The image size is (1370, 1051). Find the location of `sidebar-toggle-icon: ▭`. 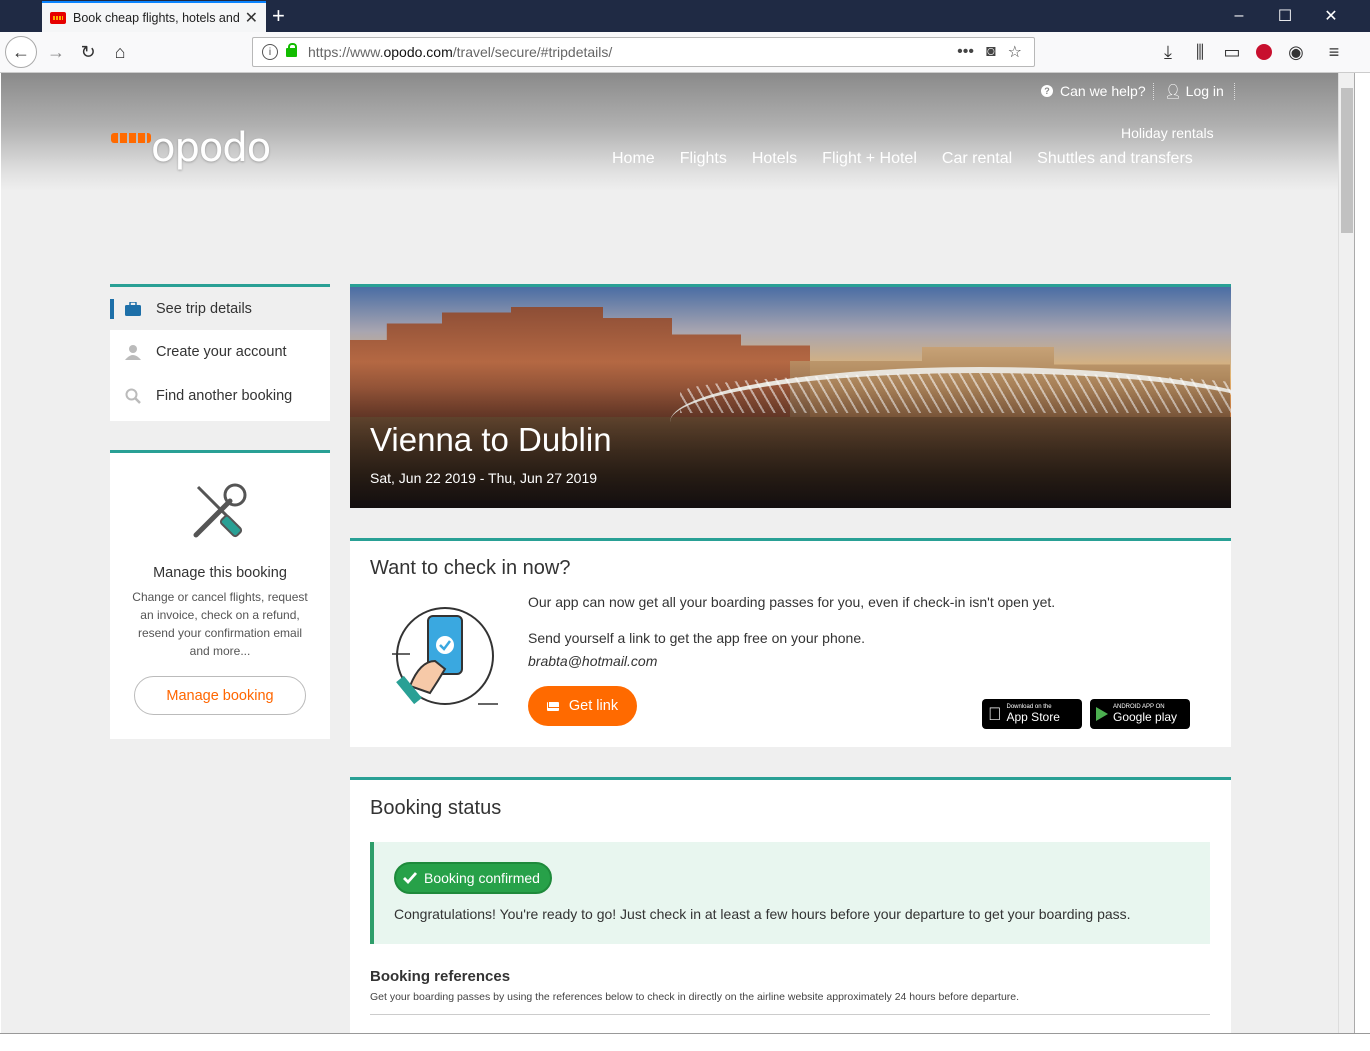

sidebar-toggle-icon: ▭ is located at coordinates (1232, 52).